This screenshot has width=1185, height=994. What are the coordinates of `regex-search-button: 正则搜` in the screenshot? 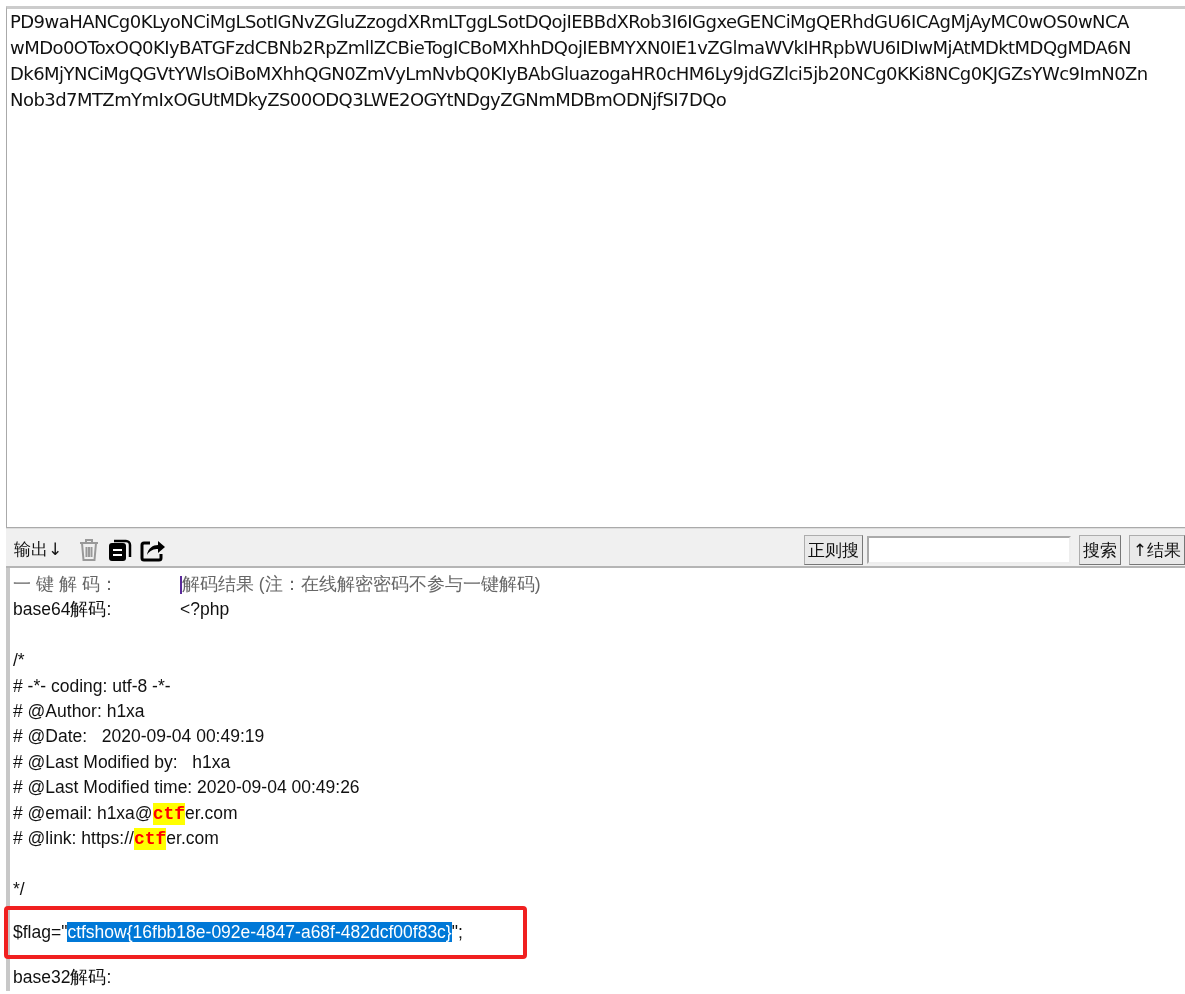 It's located at (833, 549).